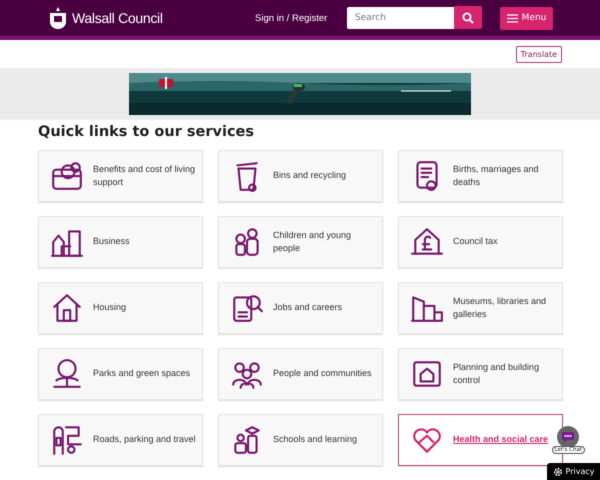  What do you see at coordinates (120, 308) in the screenshot?
I see `service-link-card: Housing` at bounding box center [120, 308].